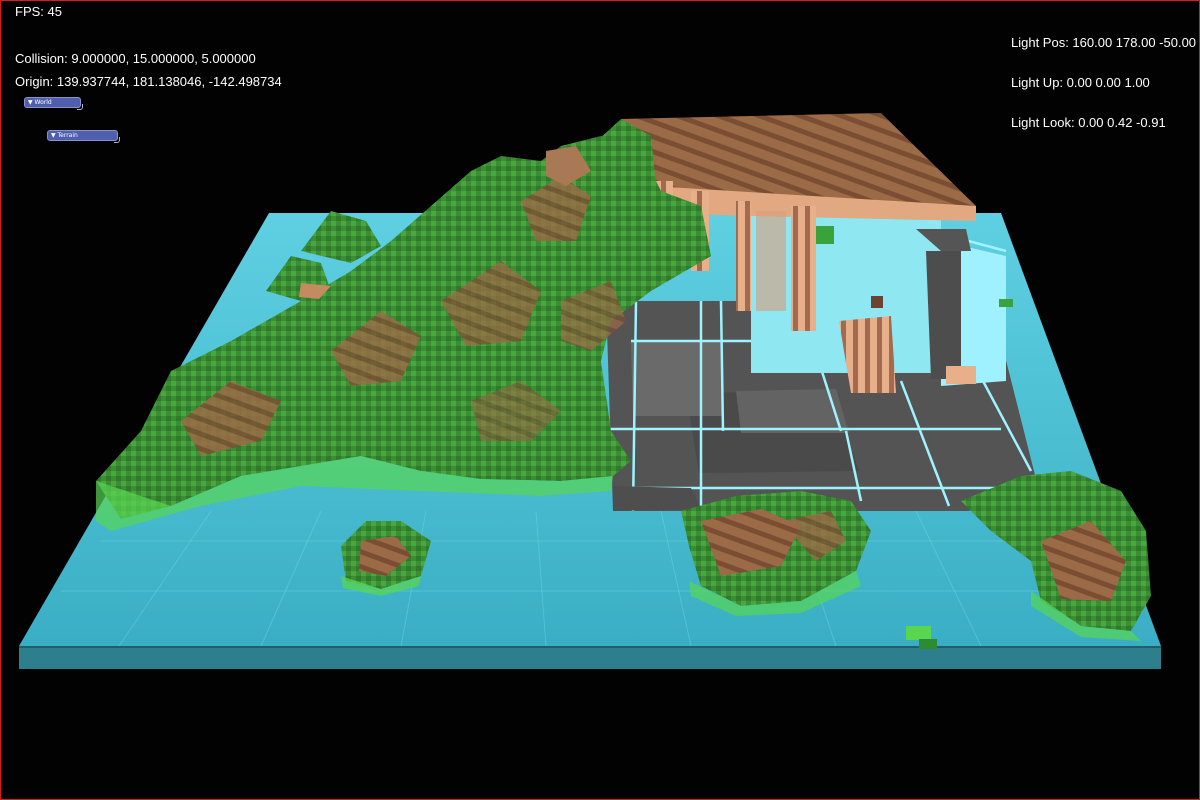 Image resolution: width=1200 pixels, height=800 pixels. What do you see at coordinates (1104, 42) in the screenshot?
I see `light-pos-readout: Light Pos: 160.00 178.00 -50.00` at bounding box center [1104, 42].